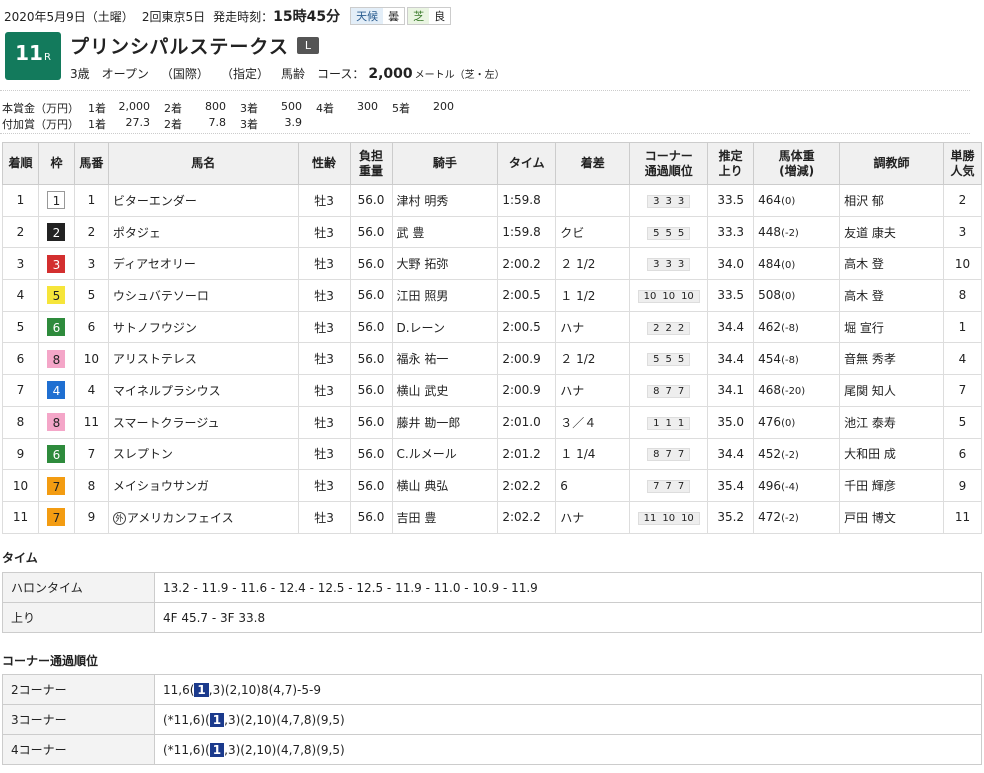 The image size is (984, 773). What do you see at coordinates (423, 296) in the screenshot?
I see `jockey-link: 江田 照男` at bounding box center [423, 296].